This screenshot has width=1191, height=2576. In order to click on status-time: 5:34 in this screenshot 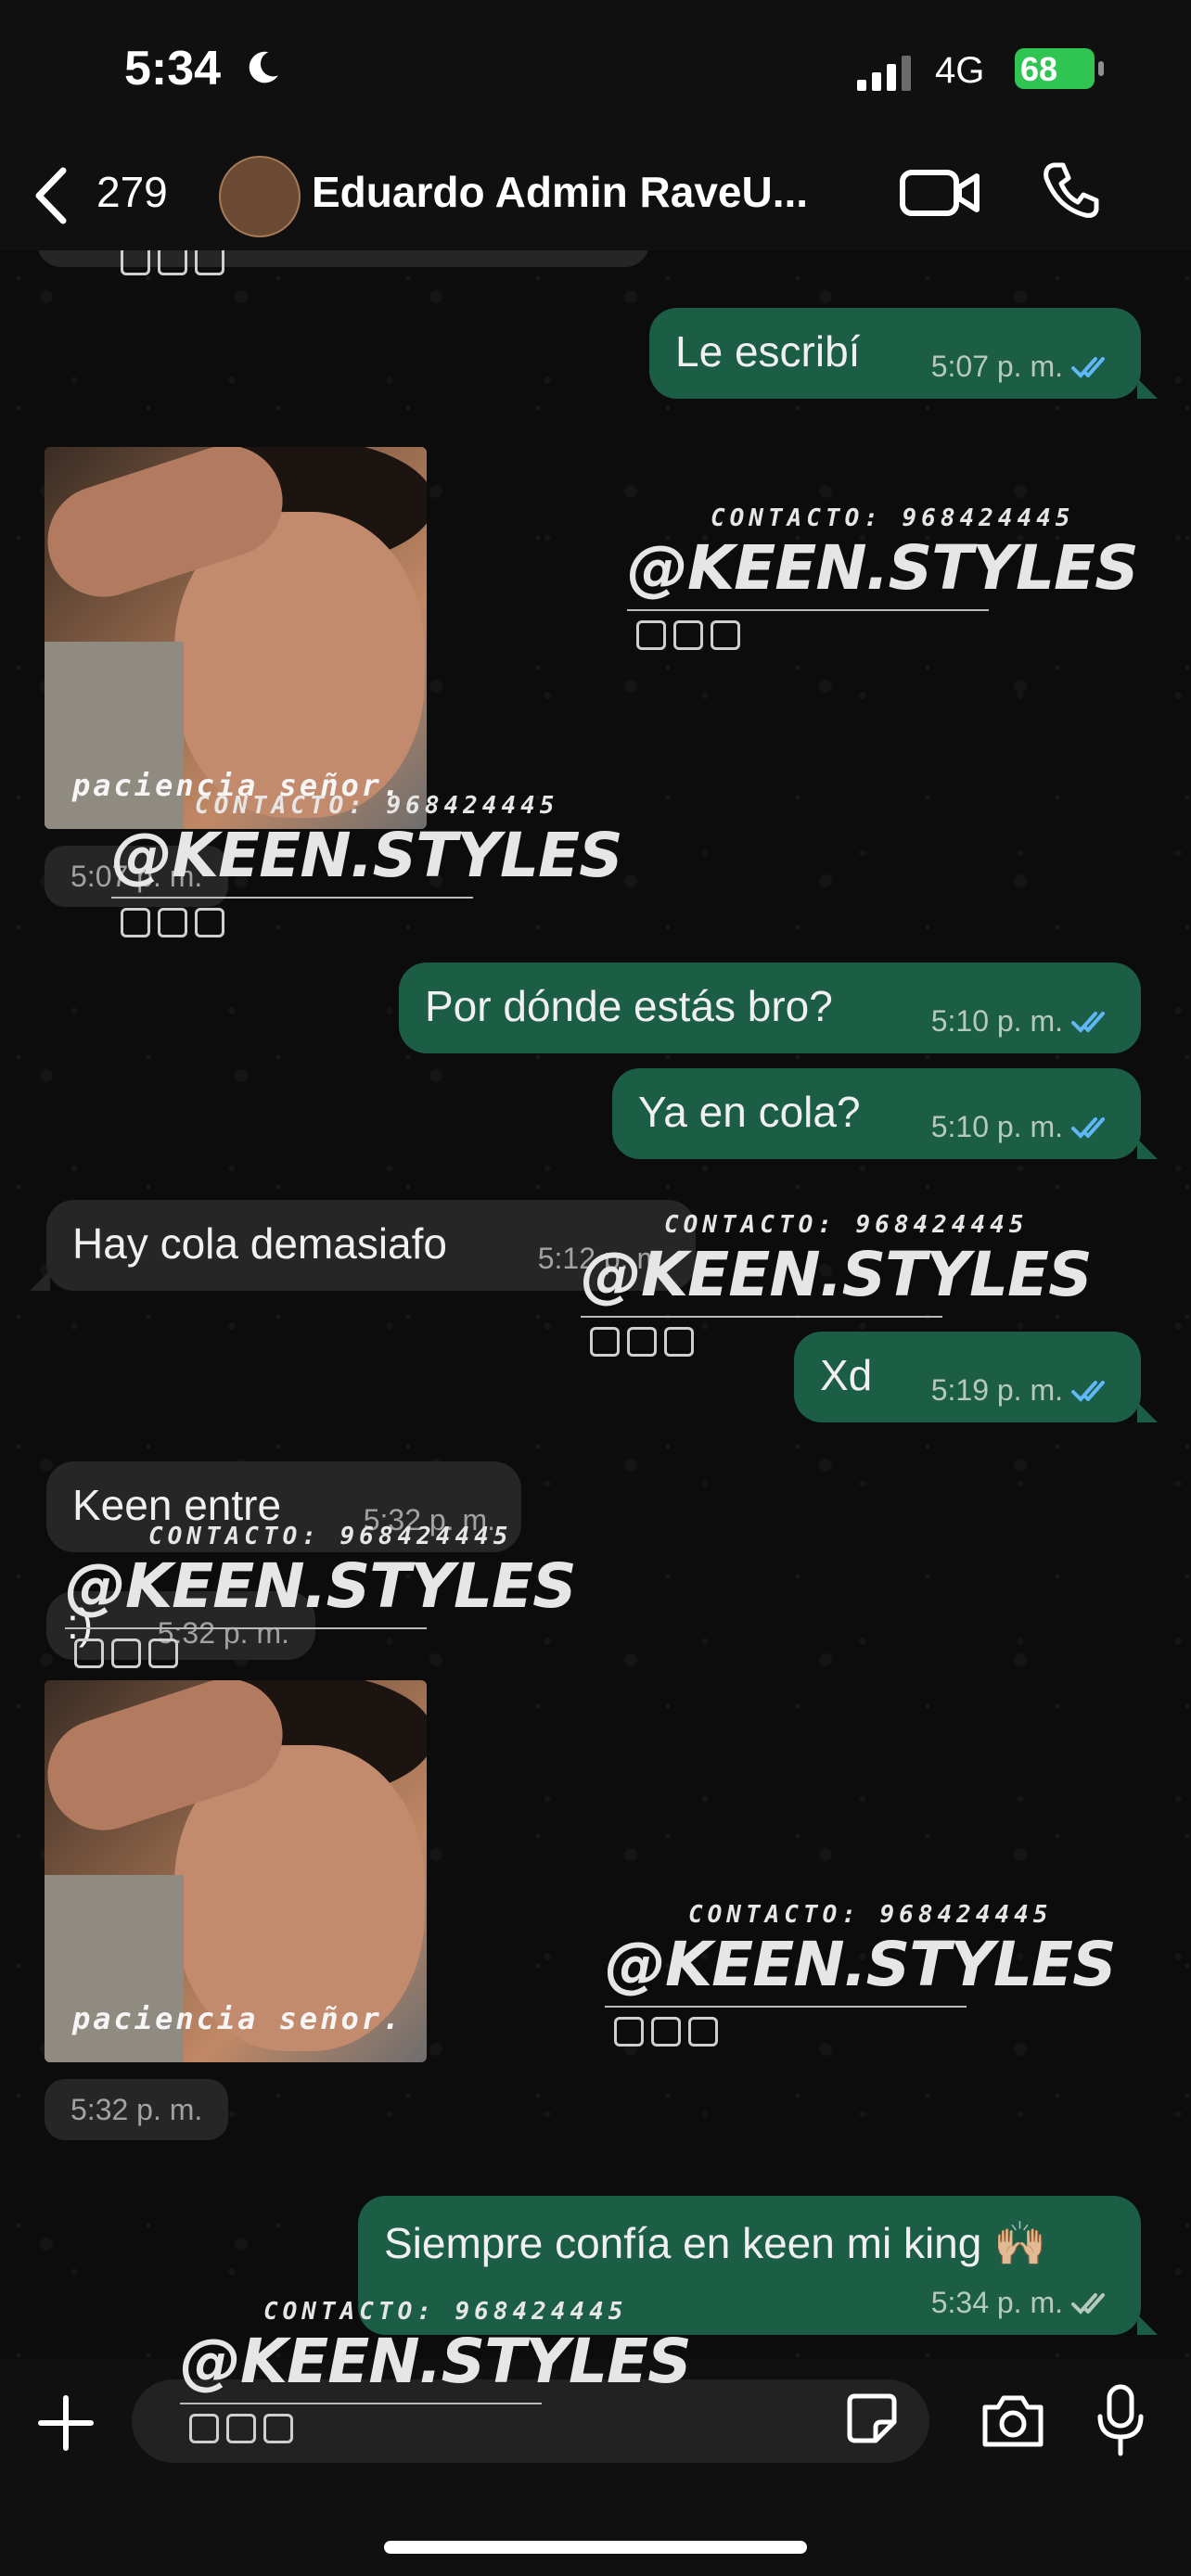, I will do `click(173, 69)`.